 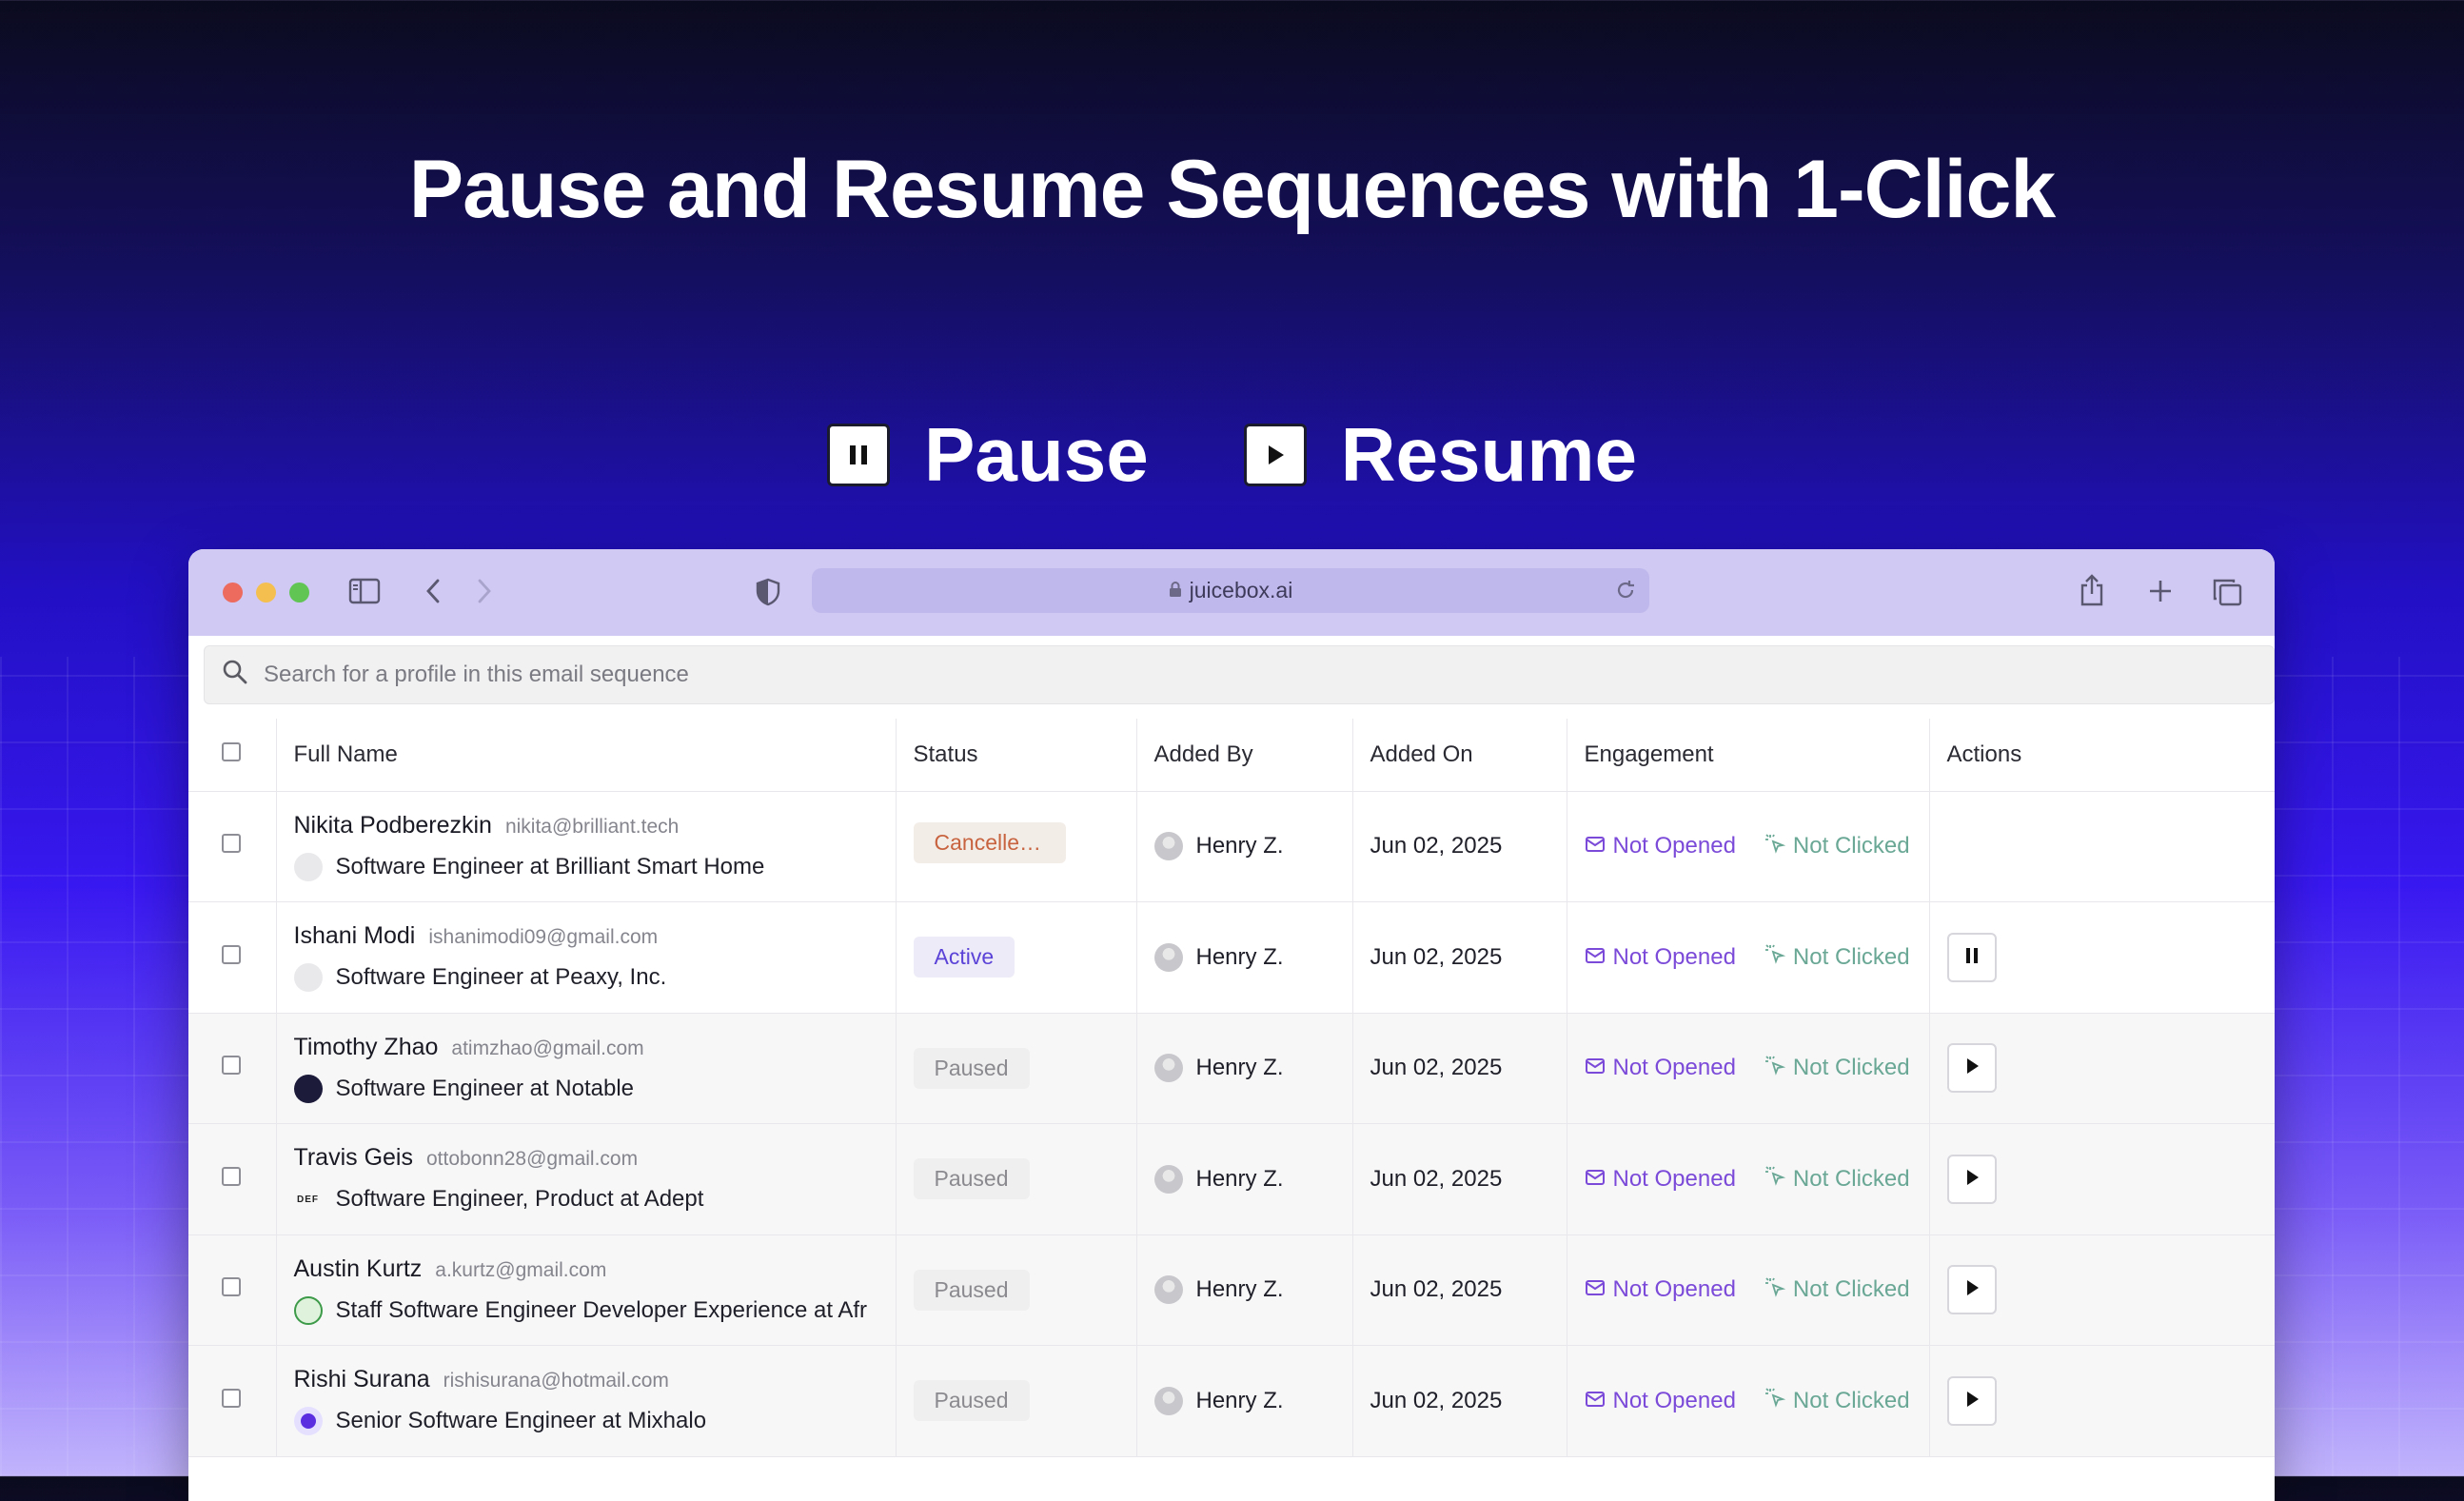 I want to click on legend-pause-label: Pause, so click(x=1036, y=454).